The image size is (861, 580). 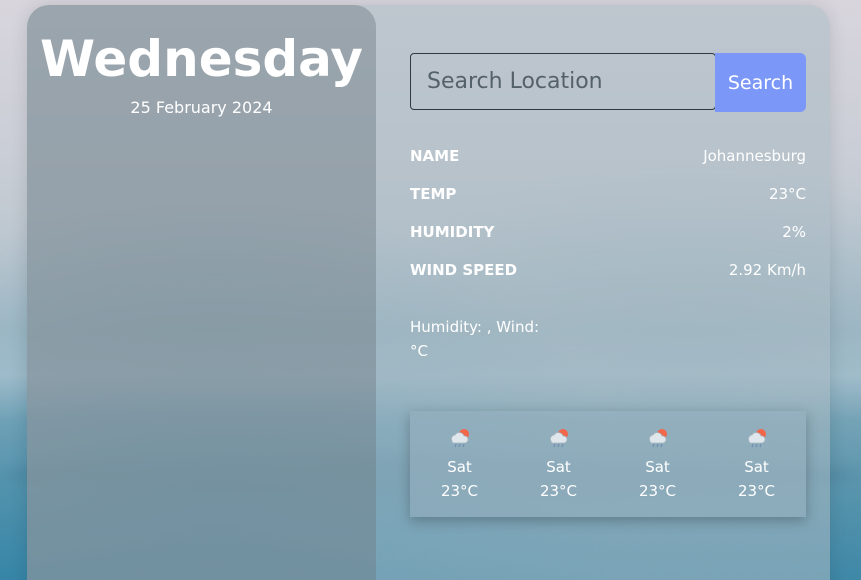 What do you see at coordinates (464, 270) in the screenshot?
I see `detail-label: WIND SPEED` at bounding box center [464, 270].